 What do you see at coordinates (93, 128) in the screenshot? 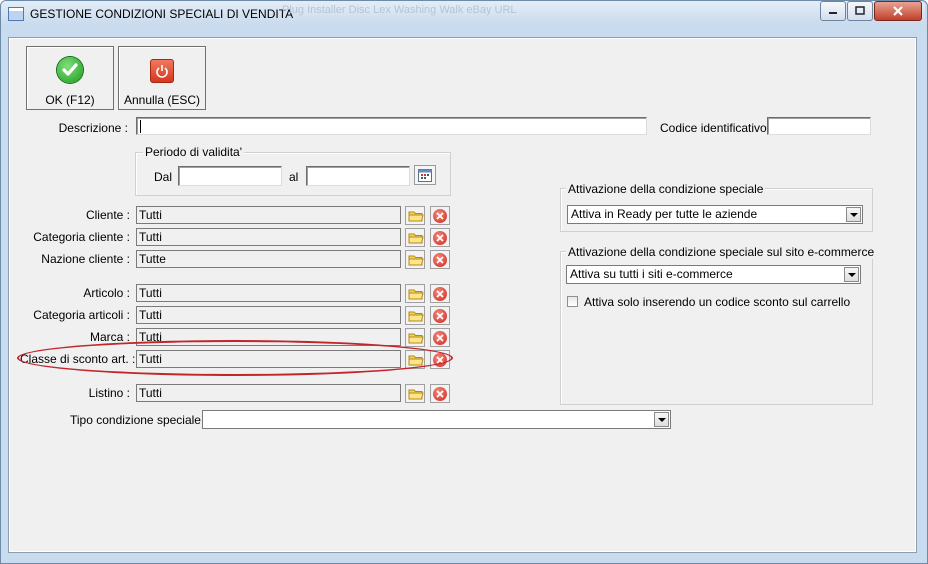
I see `descrizione-label: Descrizione :` at bounding box center [93, 128].